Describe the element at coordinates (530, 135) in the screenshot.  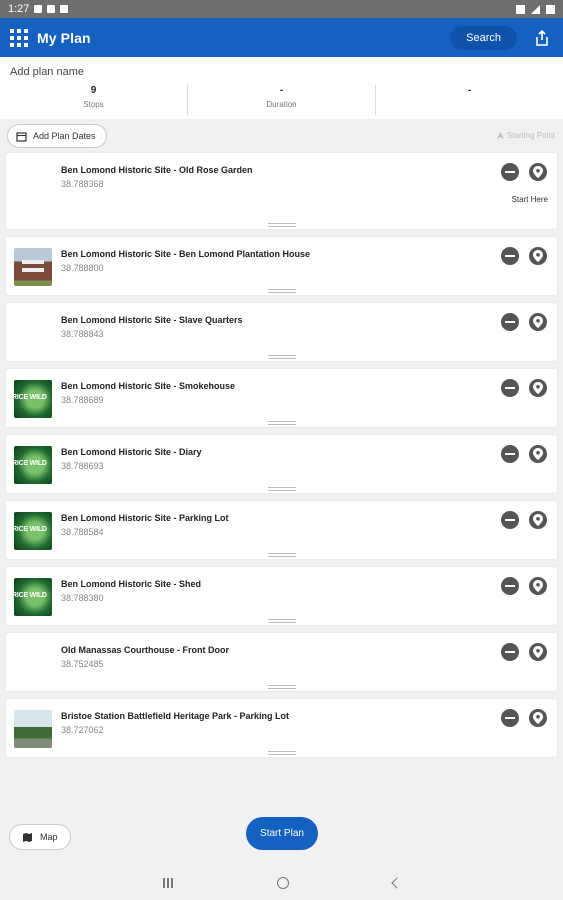
I see `starting-point-label: Starting Point` at that location.